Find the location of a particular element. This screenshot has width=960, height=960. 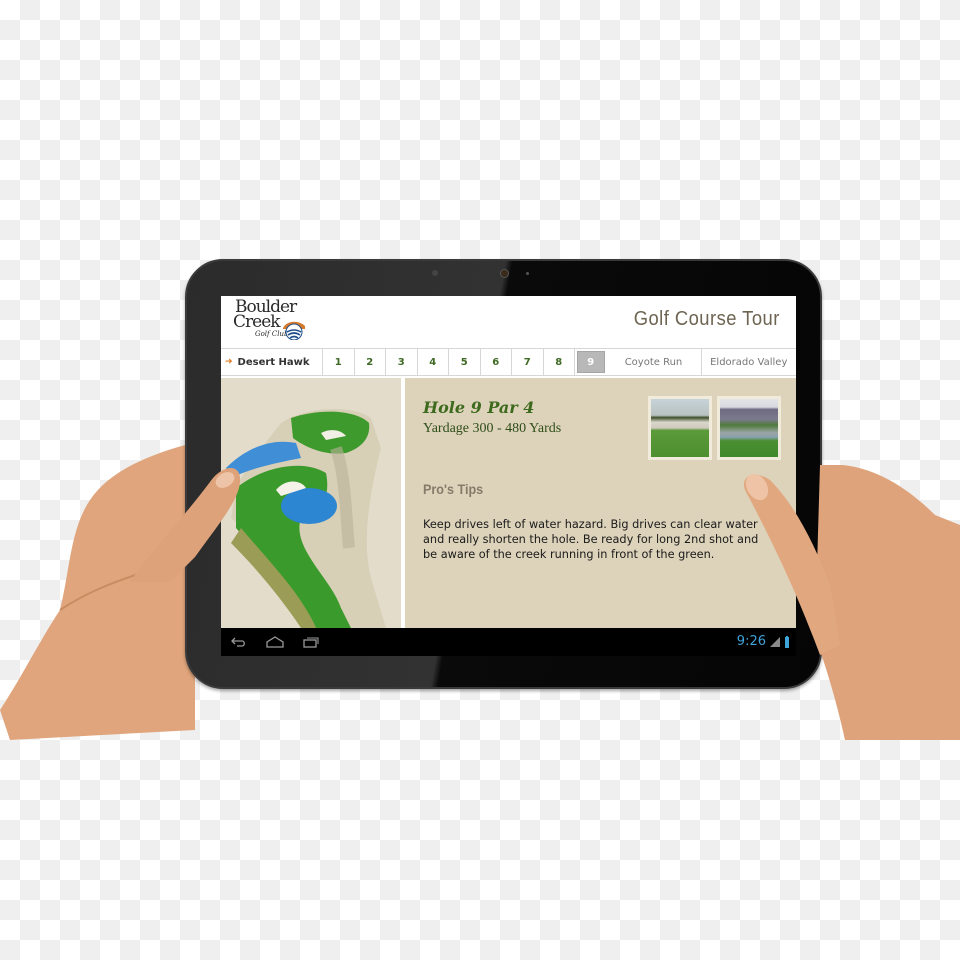

home-icon is located at coordinates (275, 642).